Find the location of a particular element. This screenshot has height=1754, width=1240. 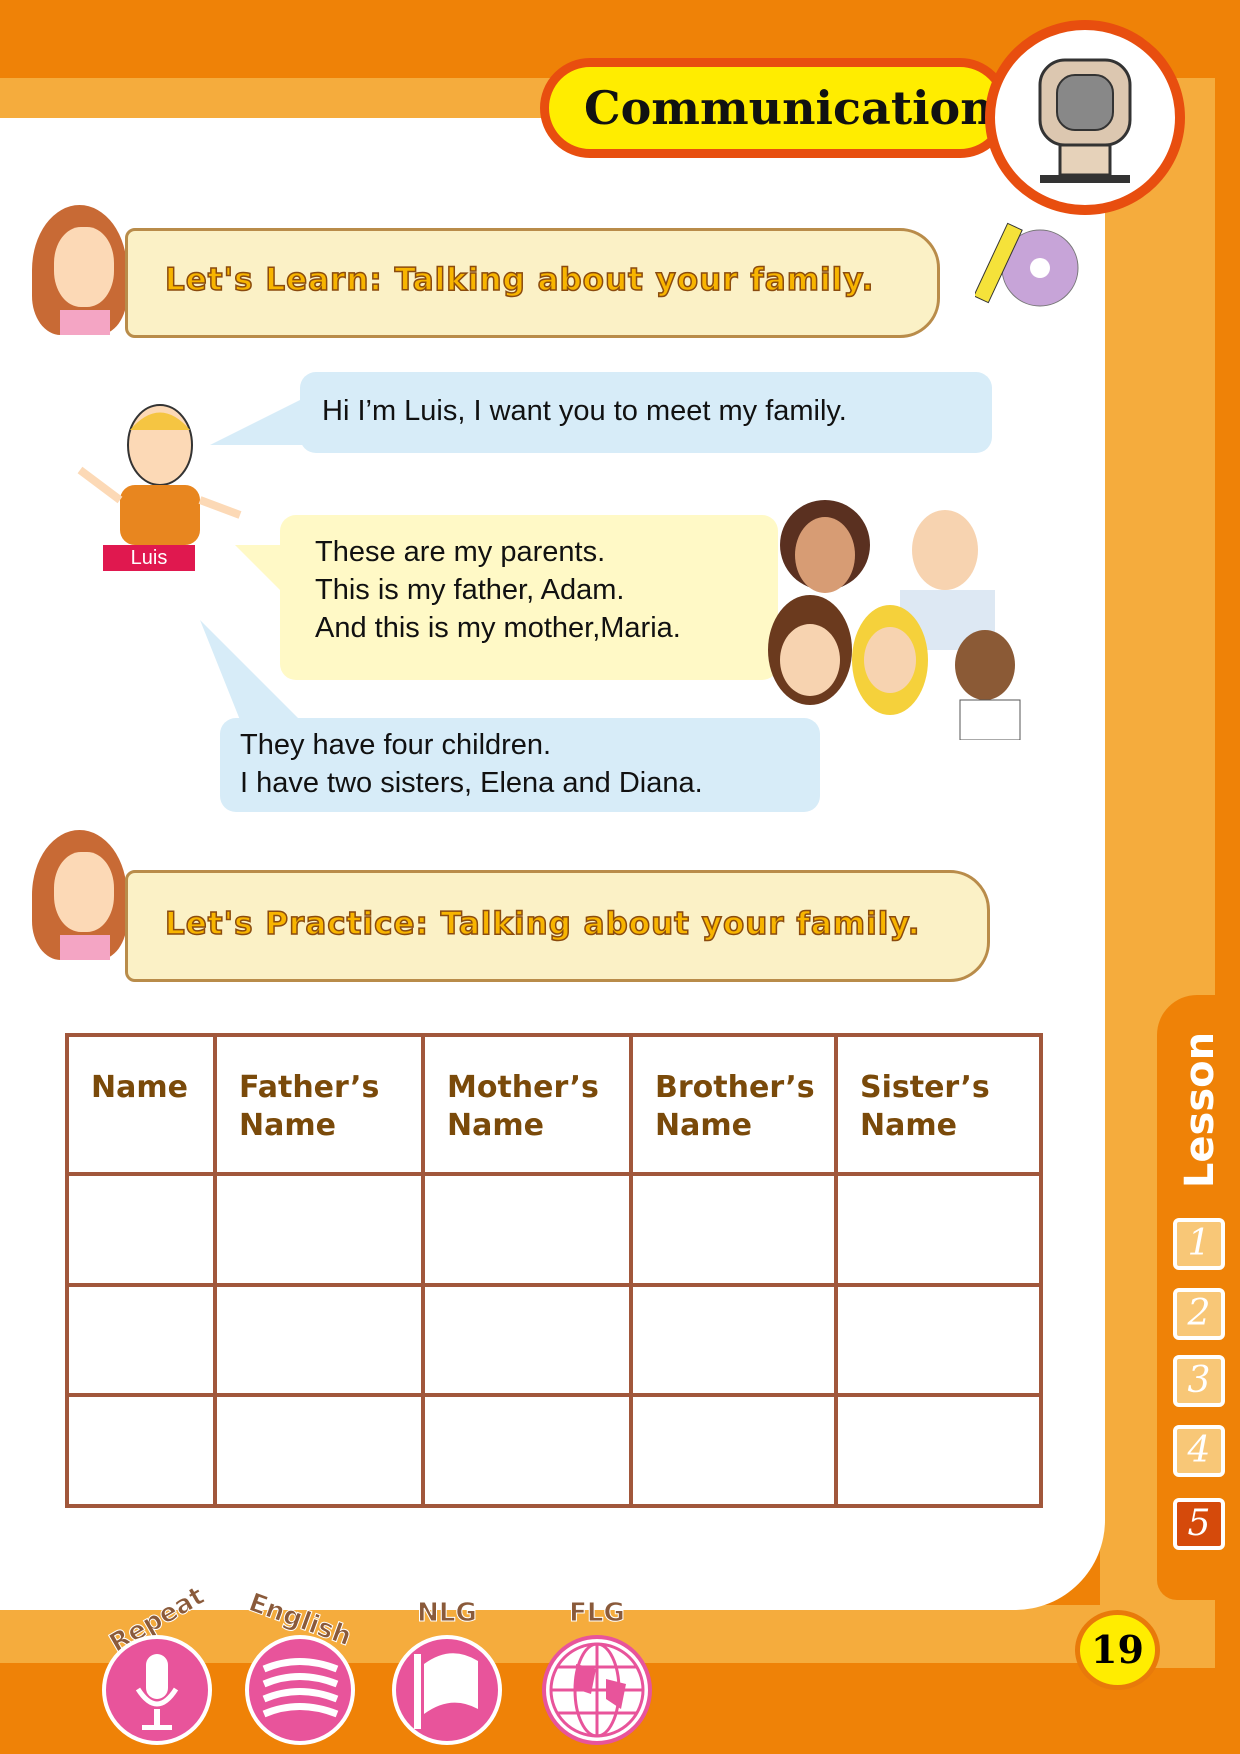

microphone-icon is located at coordinates (157, 1690).